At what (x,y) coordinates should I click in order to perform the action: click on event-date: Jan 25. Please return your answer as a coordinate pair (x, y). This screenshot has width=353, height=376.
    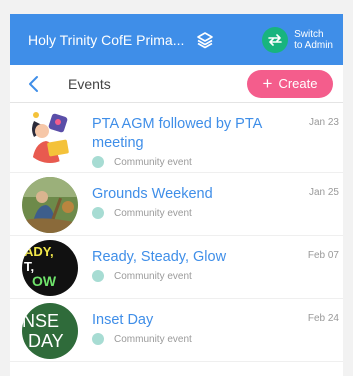
    Looking at the image, I should click on (323, 192).